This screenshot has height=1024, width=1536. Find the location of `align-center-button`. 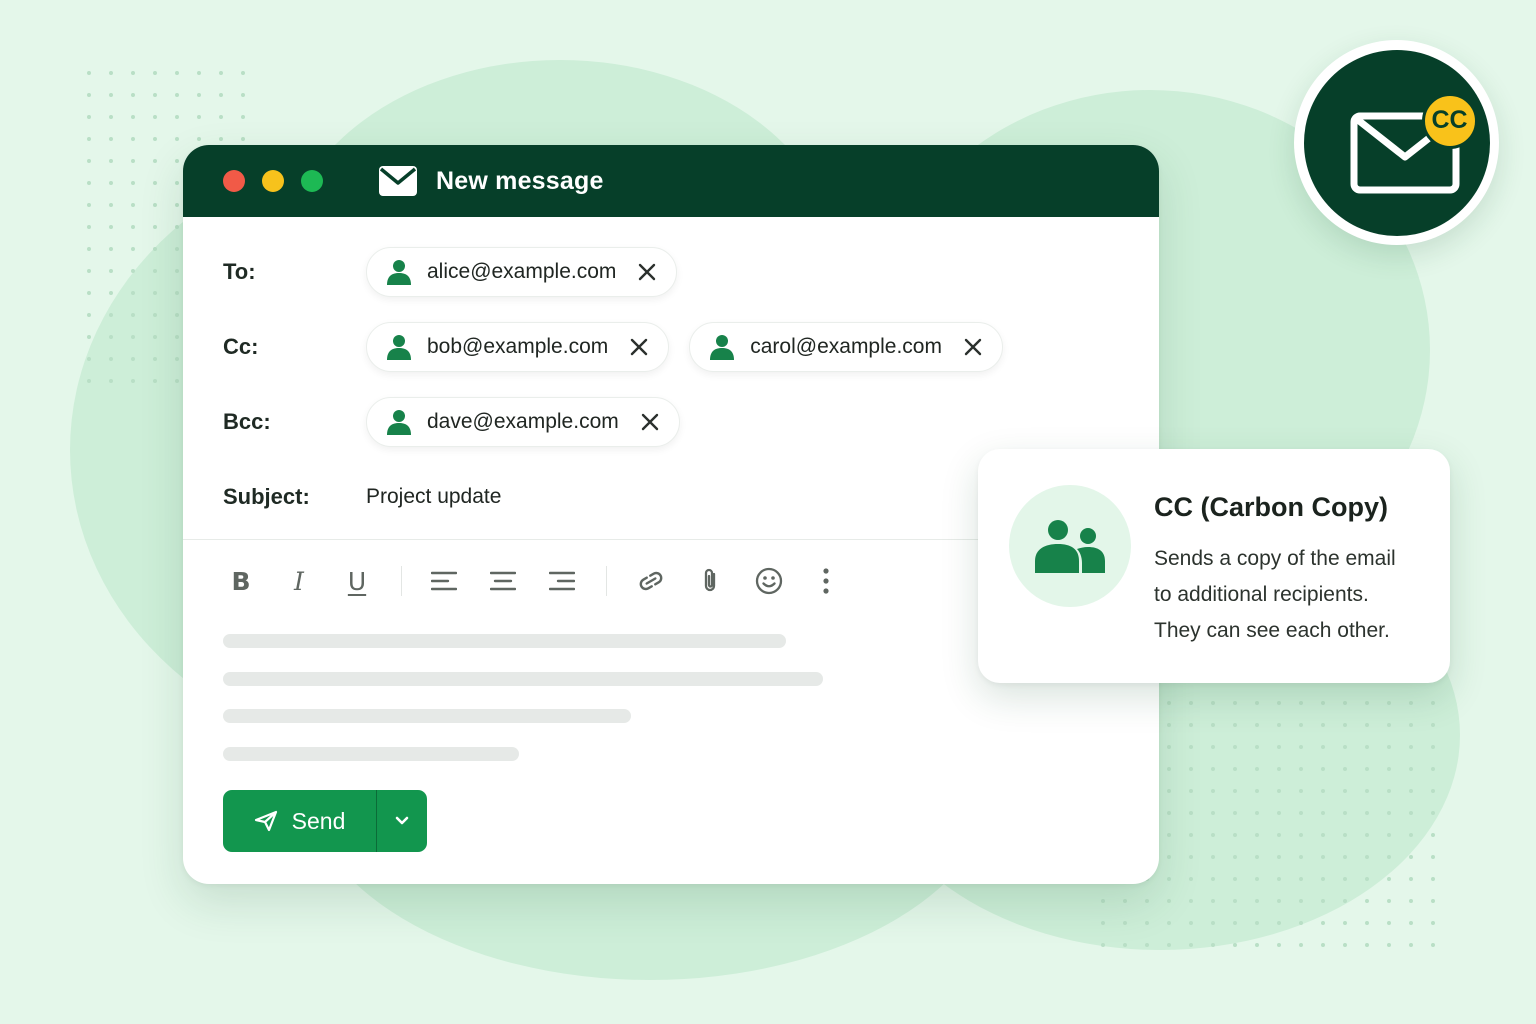

align-center-button is located at coordinates (503, 581).